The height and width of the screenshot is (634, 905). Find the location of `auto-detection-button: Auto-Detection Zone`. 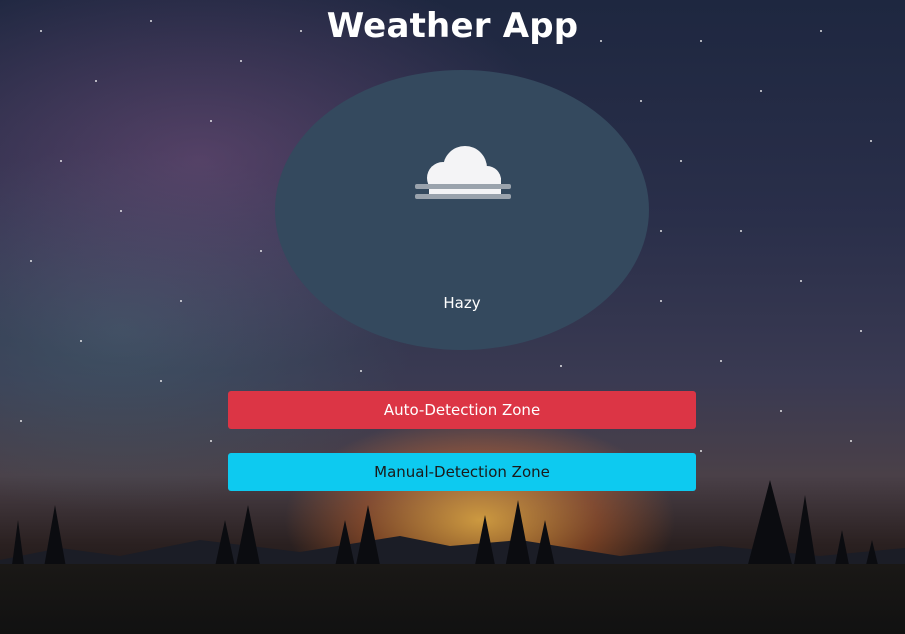

auto-detection-button: Auto-Detection Zone is located at coordinates (462, 410).